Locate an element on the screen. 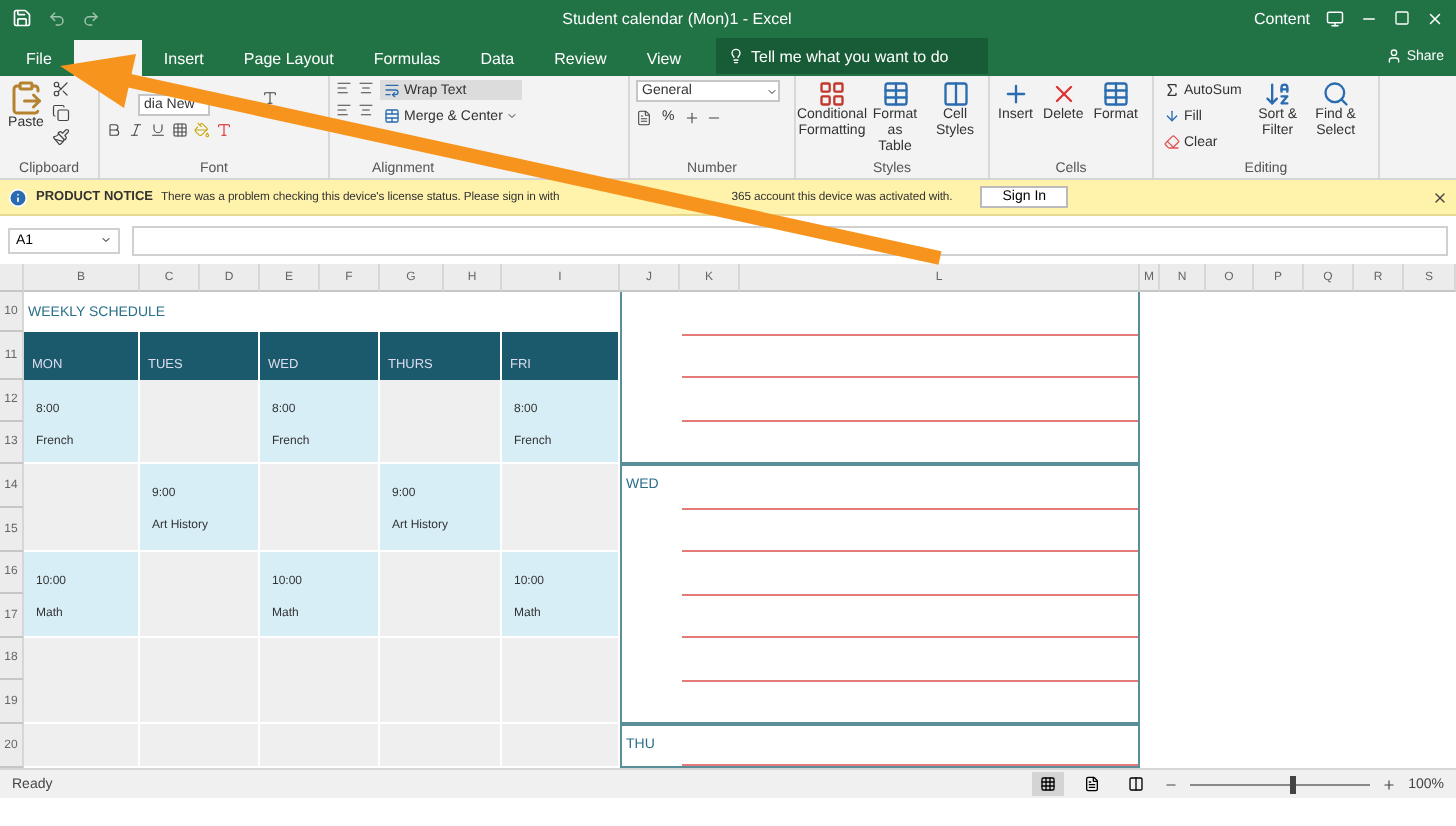 This screenshot has height=826, width=1456. sort-icon is located at coordinates (1277, 94).